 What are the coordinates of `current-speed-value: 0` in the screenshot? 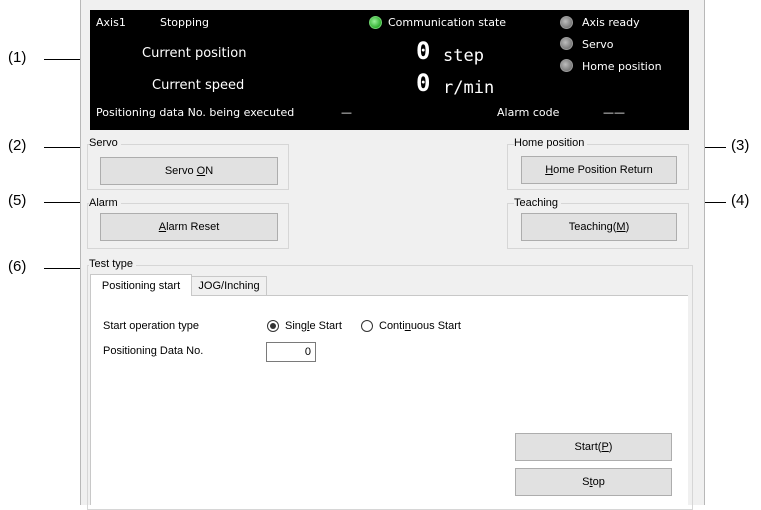 It's located at (423, 83).